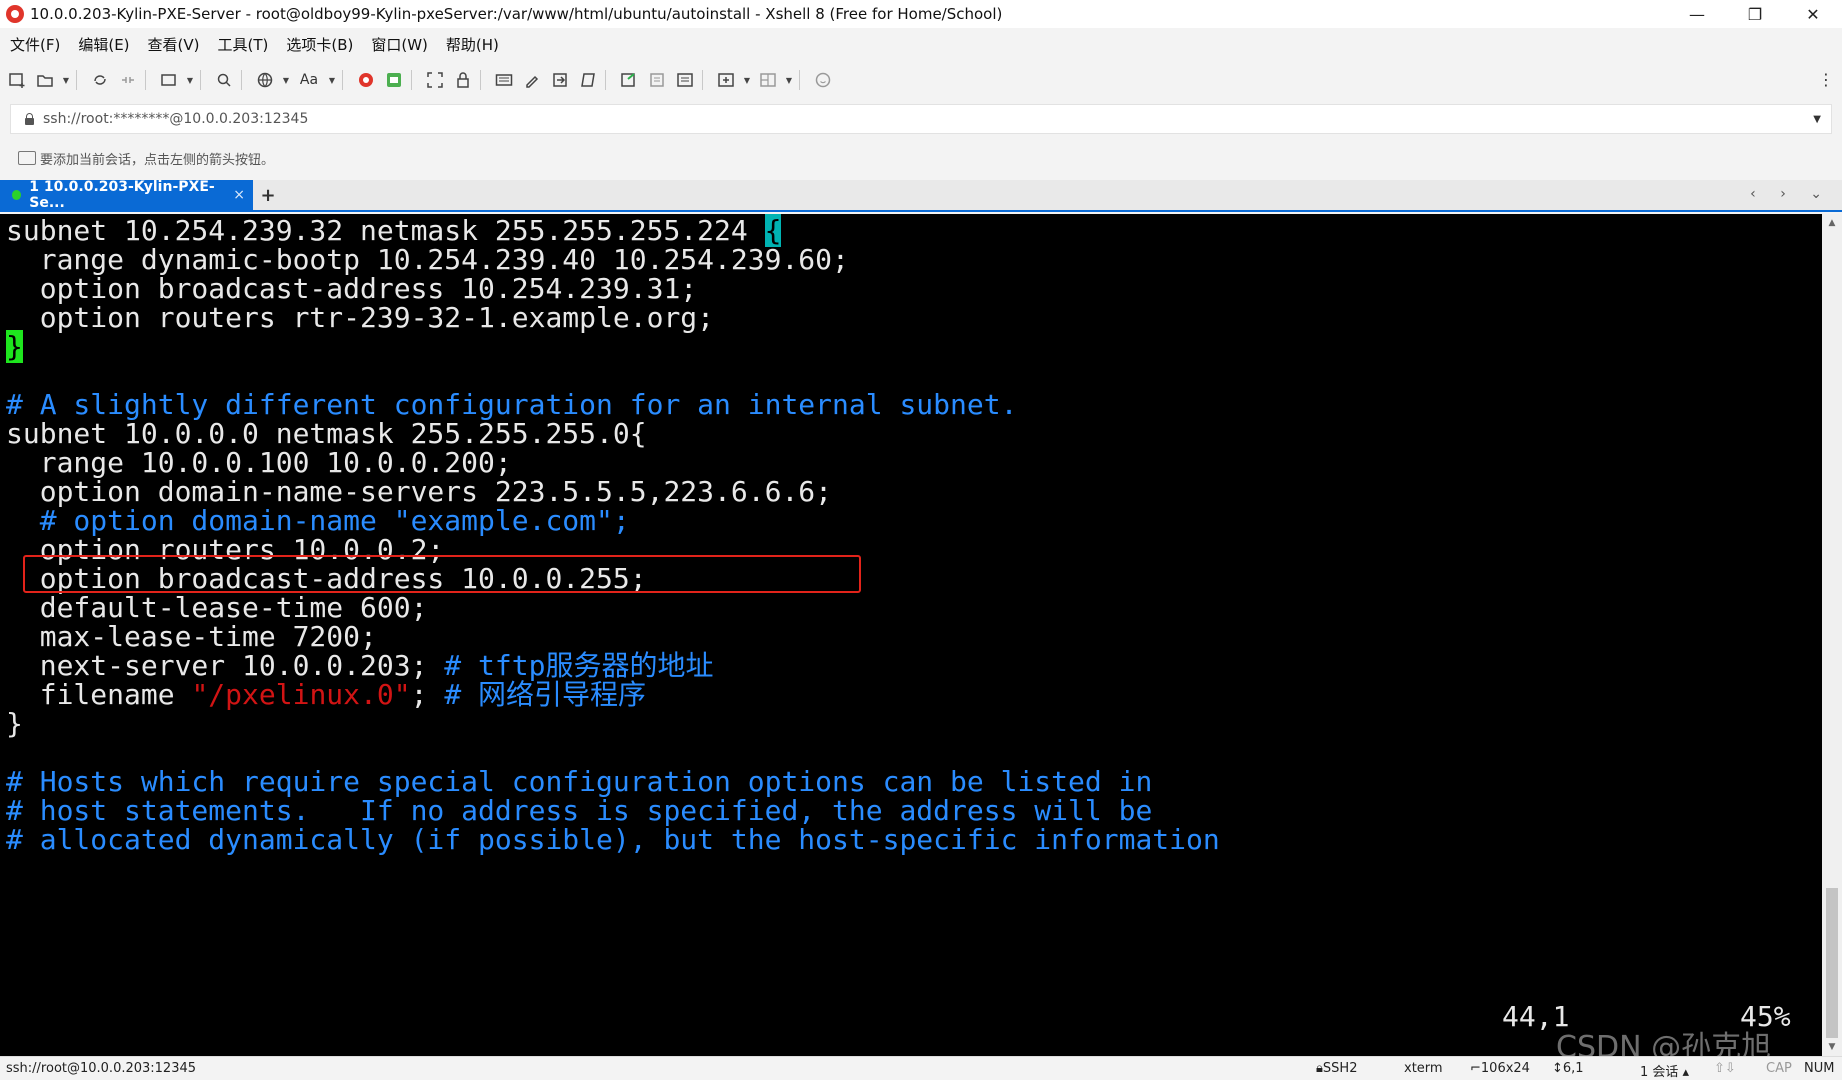 The width and height of the screenshot is (1842, 1080). Describe the element at coordinates (27, 158) in the screenshot. I see `add-session-icon` at that location.